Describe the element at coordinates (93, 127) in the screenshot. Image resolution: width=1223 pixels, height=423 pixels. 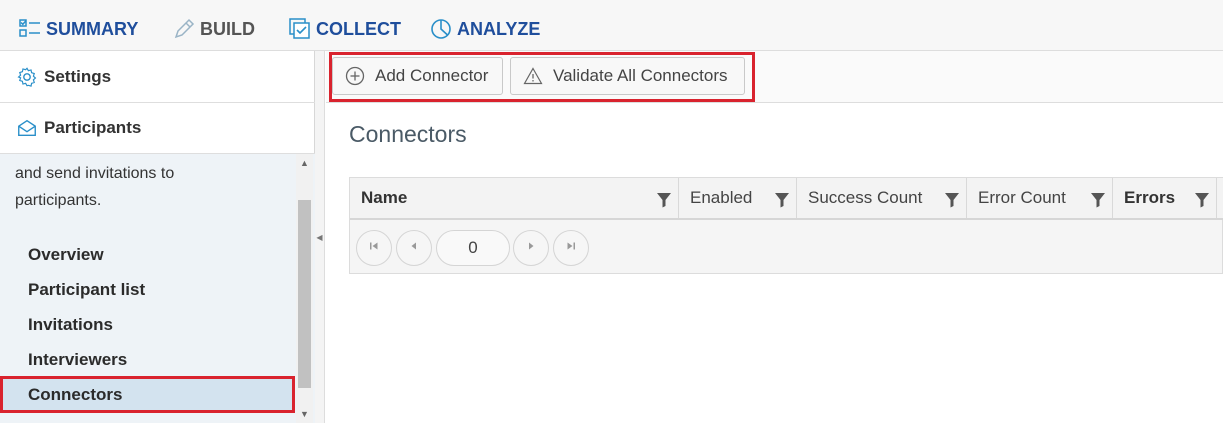
I see `sidebar-participants-label: Participants` at that location.